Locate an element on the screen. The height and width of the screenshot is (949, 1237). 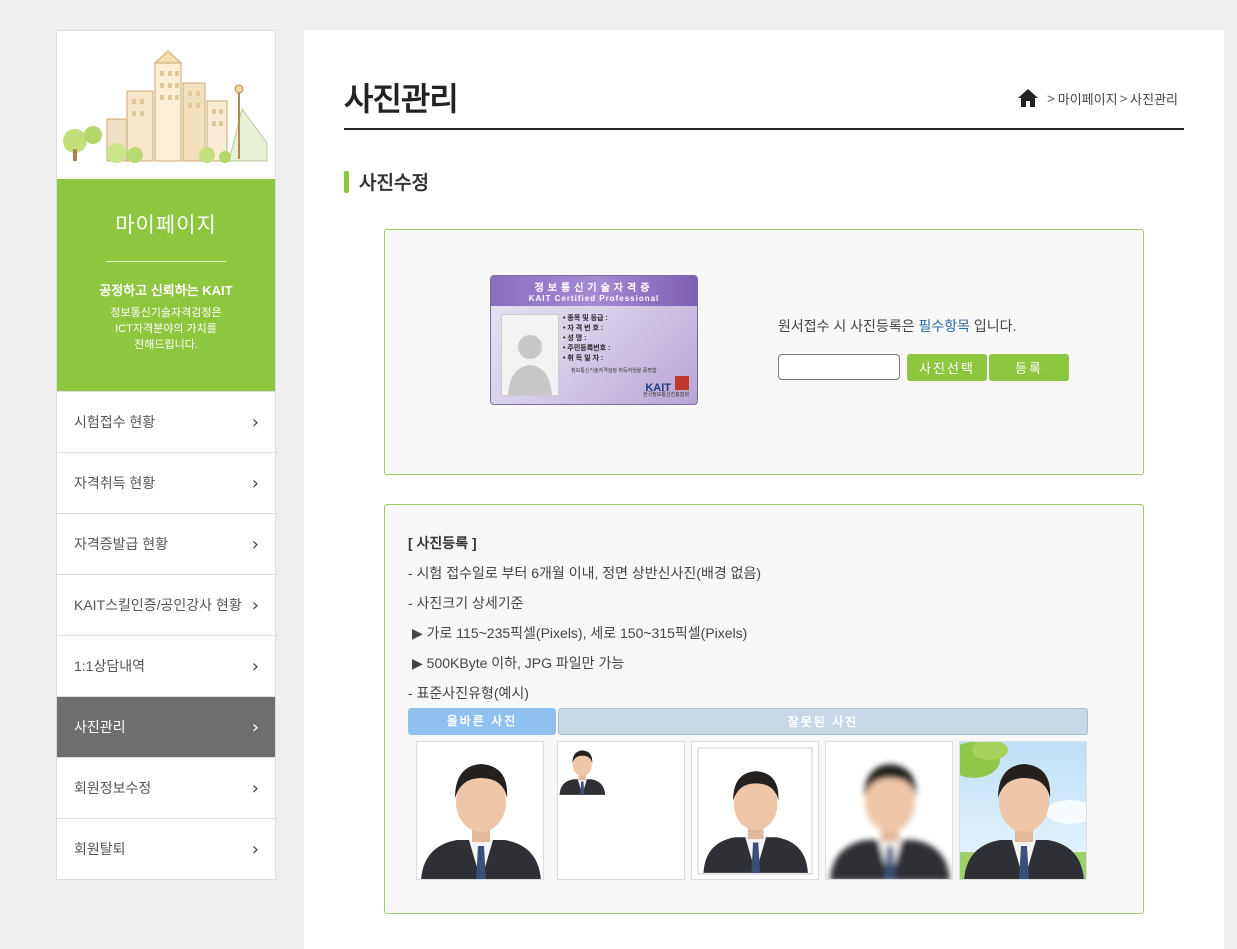
notice-text: 원서접수 시 사진등록은 is located at coordinates (848, 326).